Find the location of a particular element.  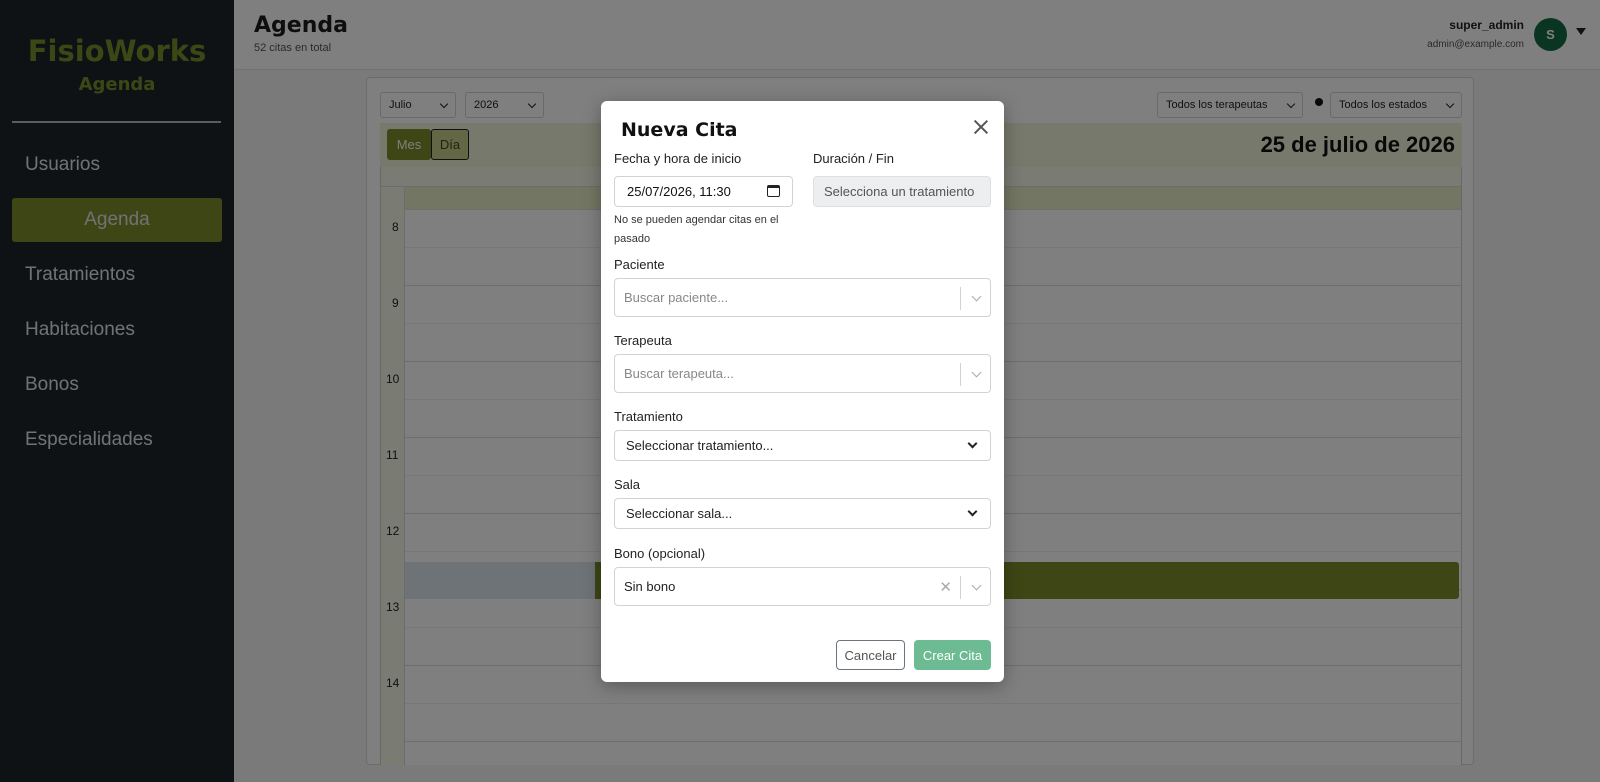

bono-label: Bono (opcional) is located at coordinates (660, 553).